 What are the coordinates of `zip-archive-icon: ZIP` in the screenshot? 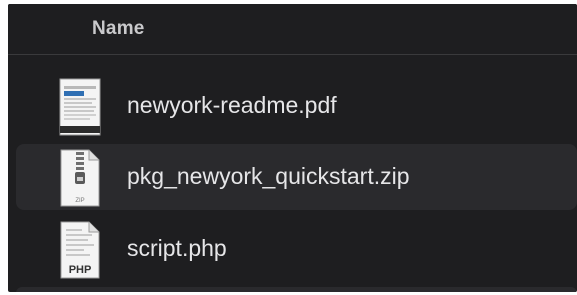 It's located at (80, 178).